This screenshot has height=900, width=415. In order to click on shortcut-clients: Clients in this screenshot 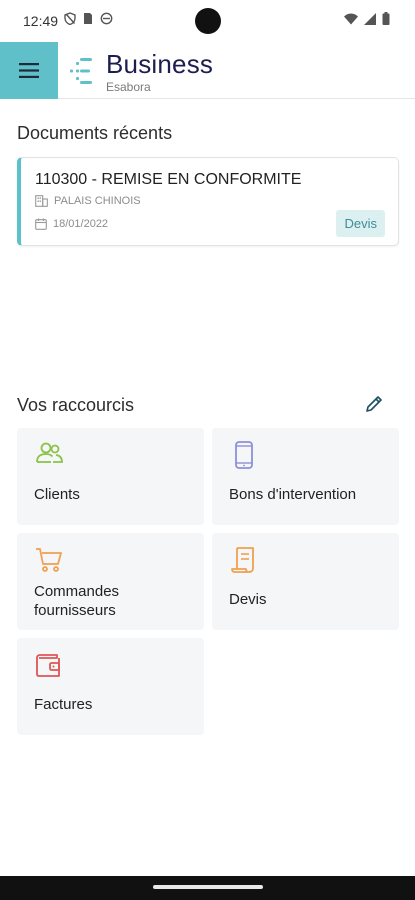, I will do `click(110, 476)`.